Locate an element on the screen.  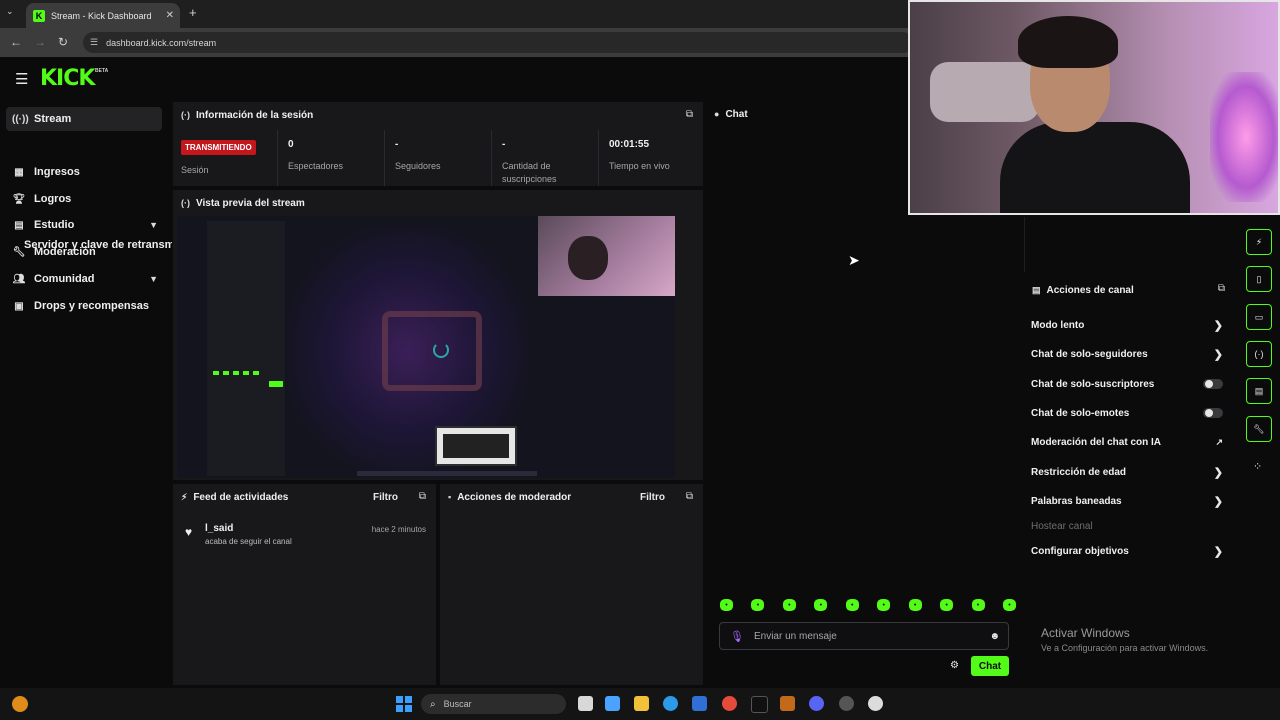
channel-action-ai-moderation: Moderación del chat con IA ↗ is located at coordinates (1130, 442).